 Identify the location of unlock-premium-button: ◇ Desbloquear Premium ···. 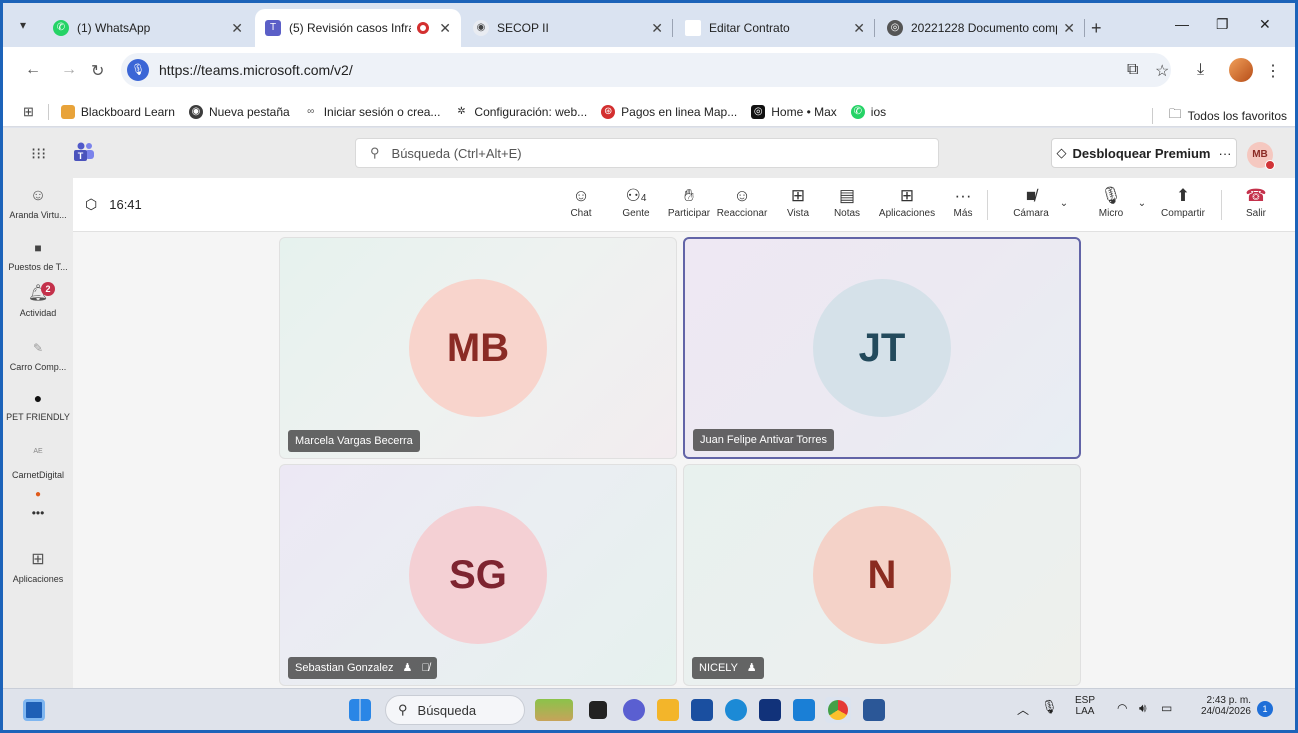
(1144, 153).